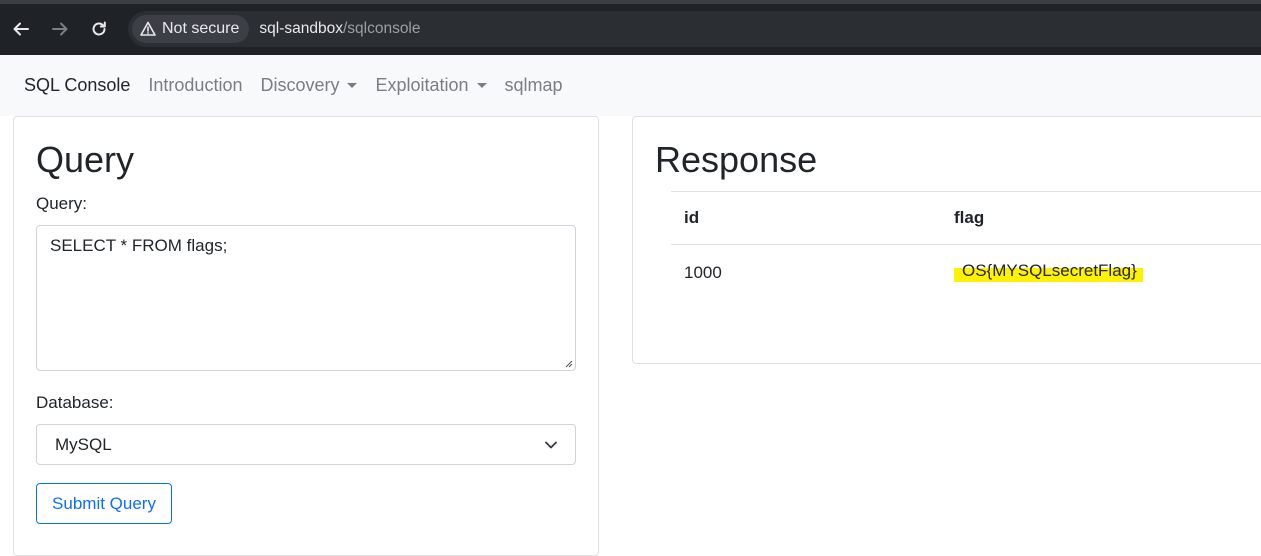 The width and height of the screenshot is (1261, 556). I want to click on query-text: SELECT * FROM flags;, so click(139, 245).